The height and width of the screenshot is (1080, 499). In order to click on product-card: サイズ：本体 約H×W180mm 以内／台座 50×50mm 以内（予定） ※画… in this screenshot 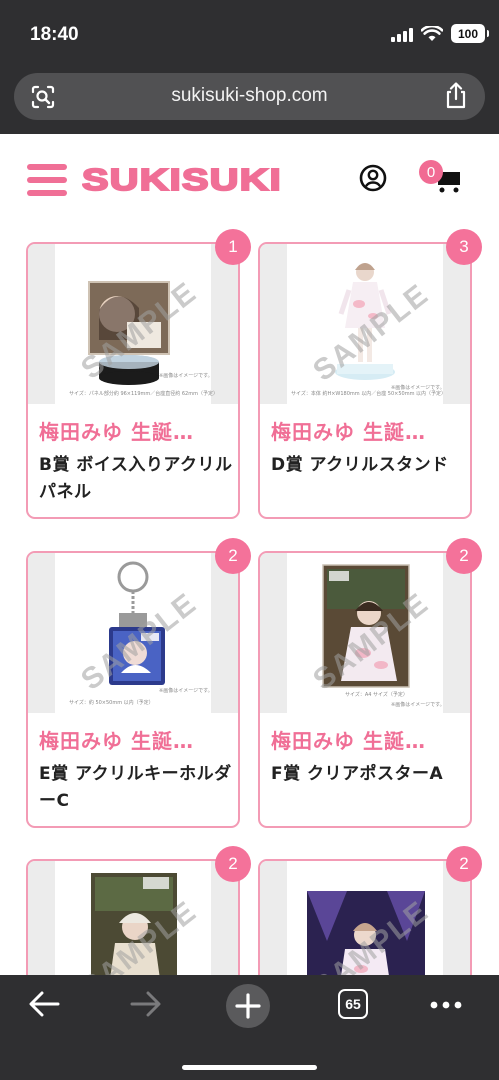, I will do `click(365, 380)`.